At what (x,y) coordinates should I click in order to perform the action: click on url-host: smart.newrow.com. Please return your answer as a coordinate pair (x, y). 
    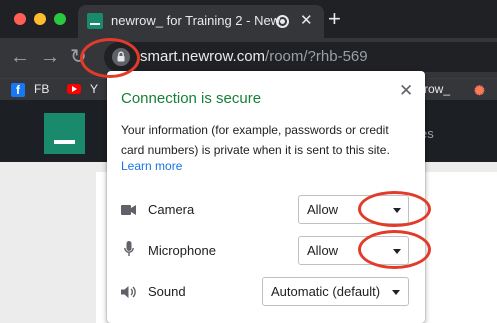
    Looking at the image, I should click on (203, 56).